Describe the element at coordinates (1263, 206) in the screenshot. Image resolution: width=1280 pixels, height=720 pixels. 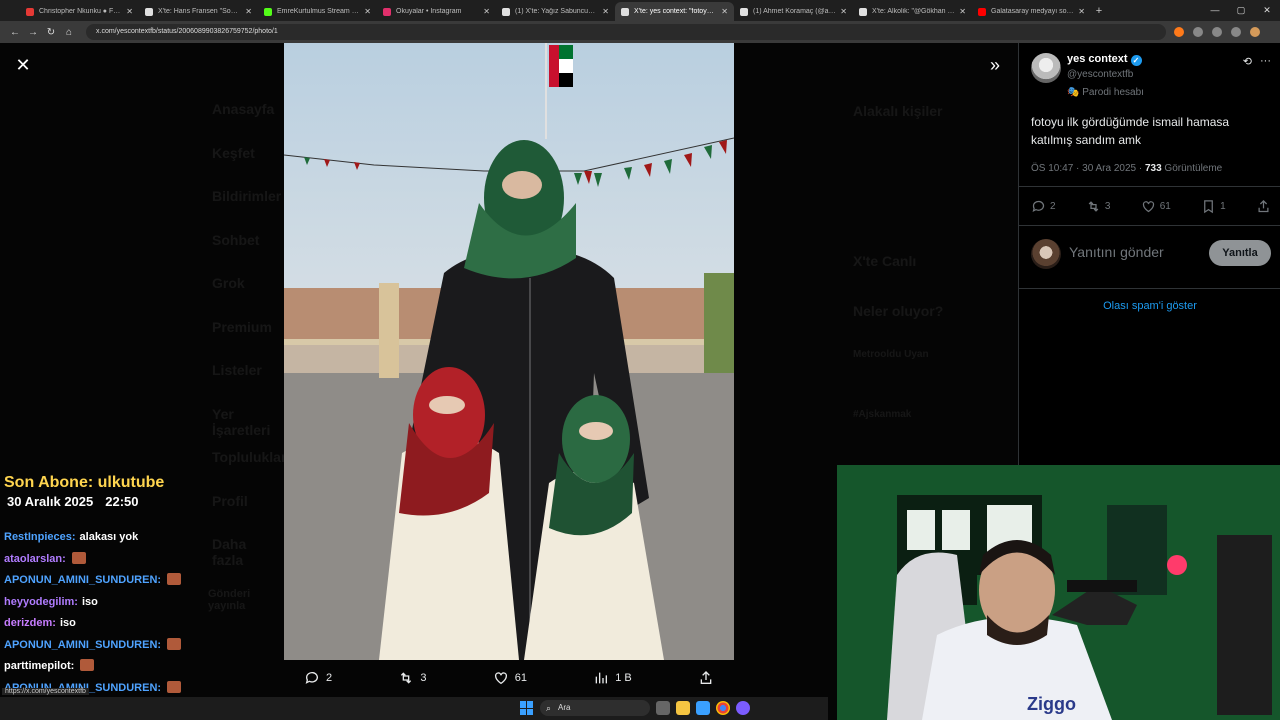
I see `share-stat` at that location.